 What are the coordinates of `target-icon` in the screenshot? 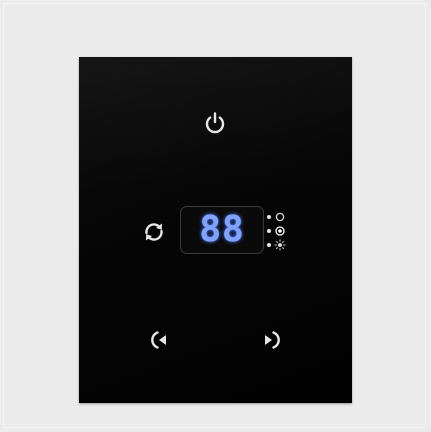 It's located at (280, 231).